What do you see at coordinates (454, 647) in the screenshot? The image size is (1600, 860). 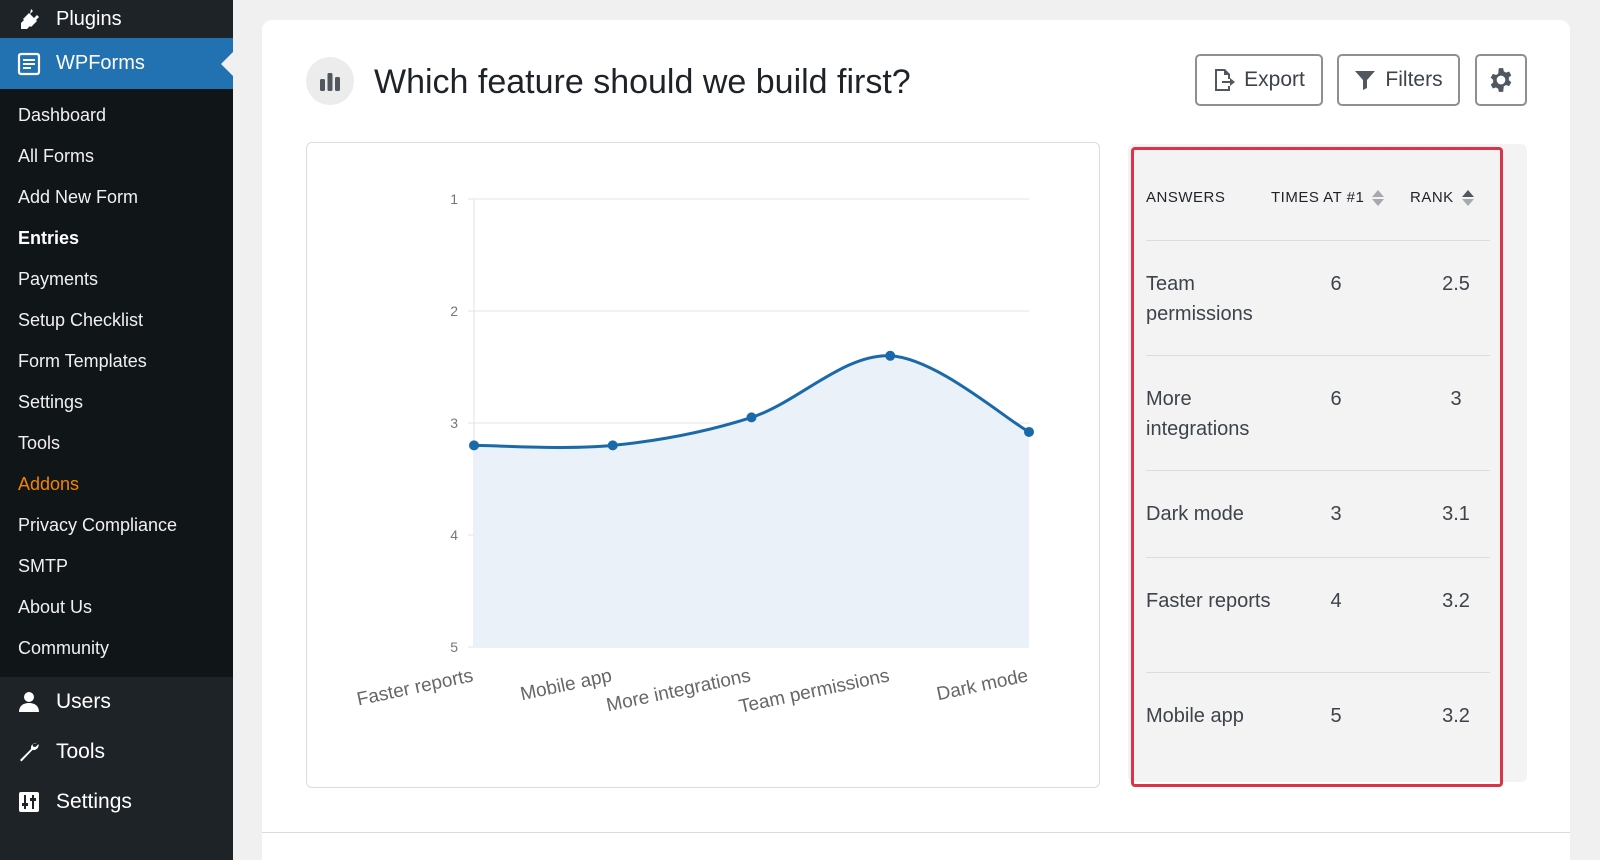 I see `y-tick-label: 5` at bounding box center [454, 647].